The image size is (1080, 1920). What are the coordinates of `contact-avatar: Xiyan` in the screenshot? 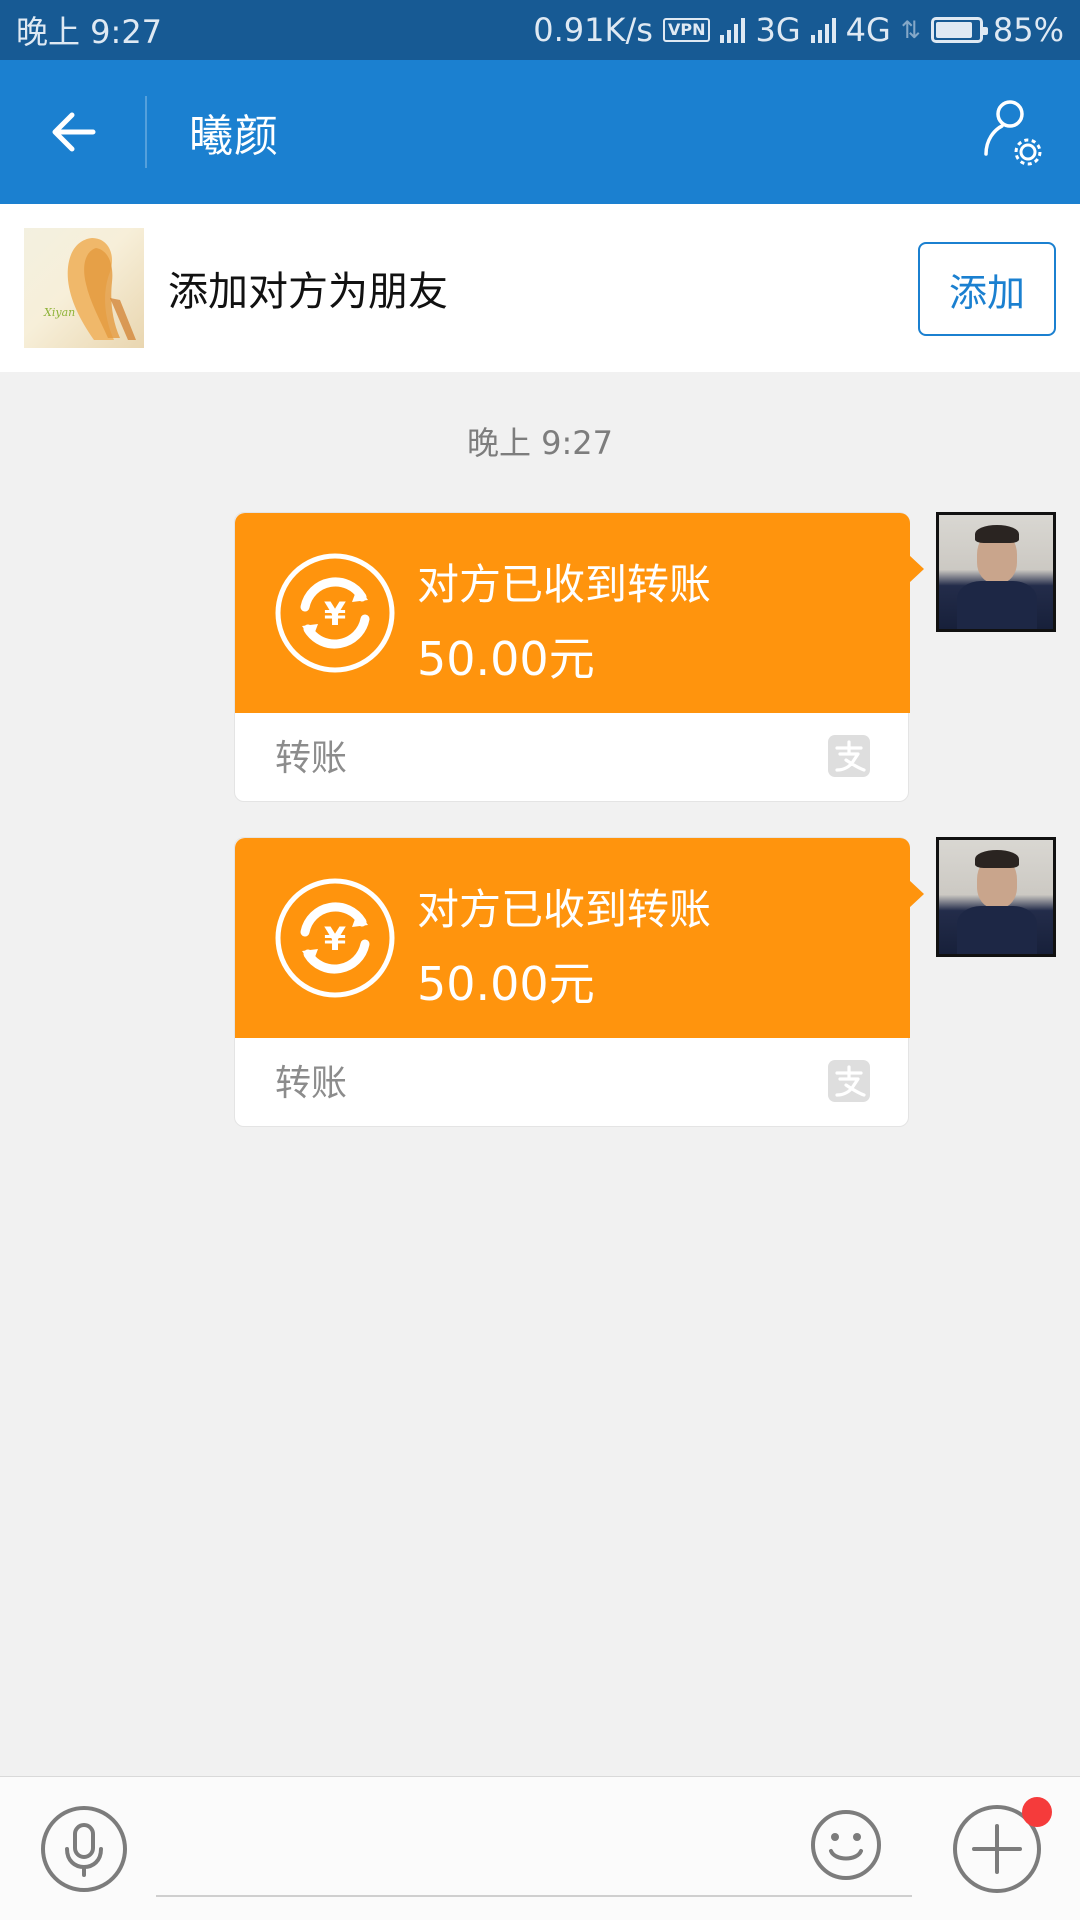 It's located at (84, 288).